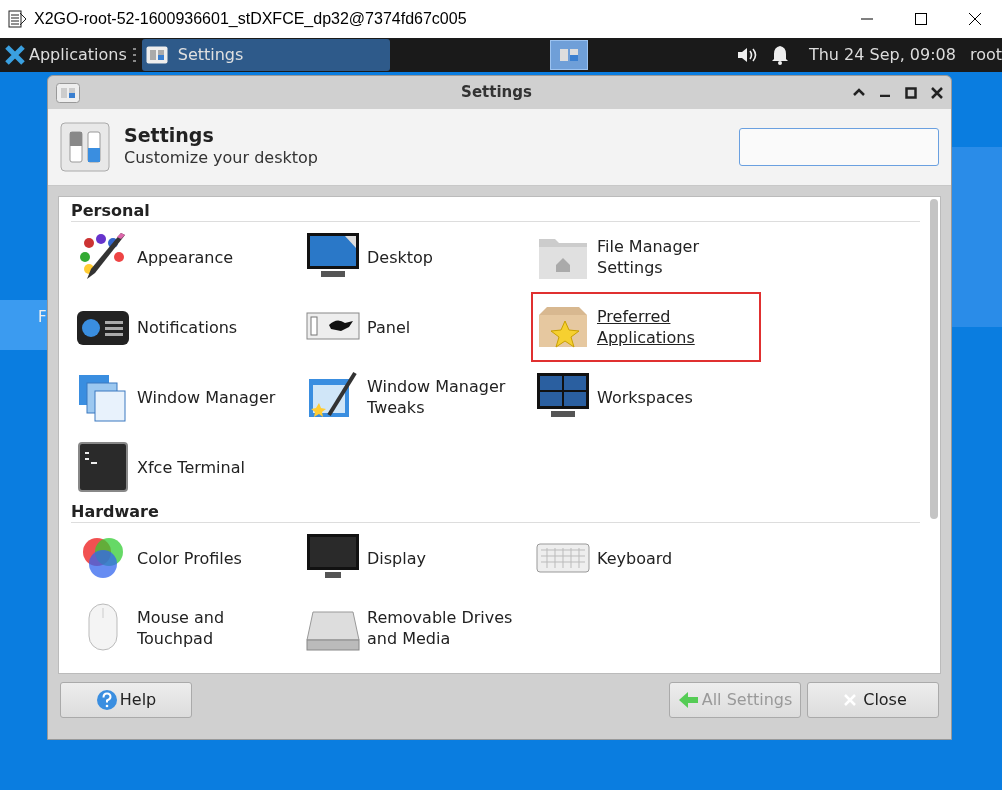 This screenshot has width=1002, height=790. What do you see at coordinates (106, 700) in the screenshot?
I see `help-icon` at bounding box center [106, 700].